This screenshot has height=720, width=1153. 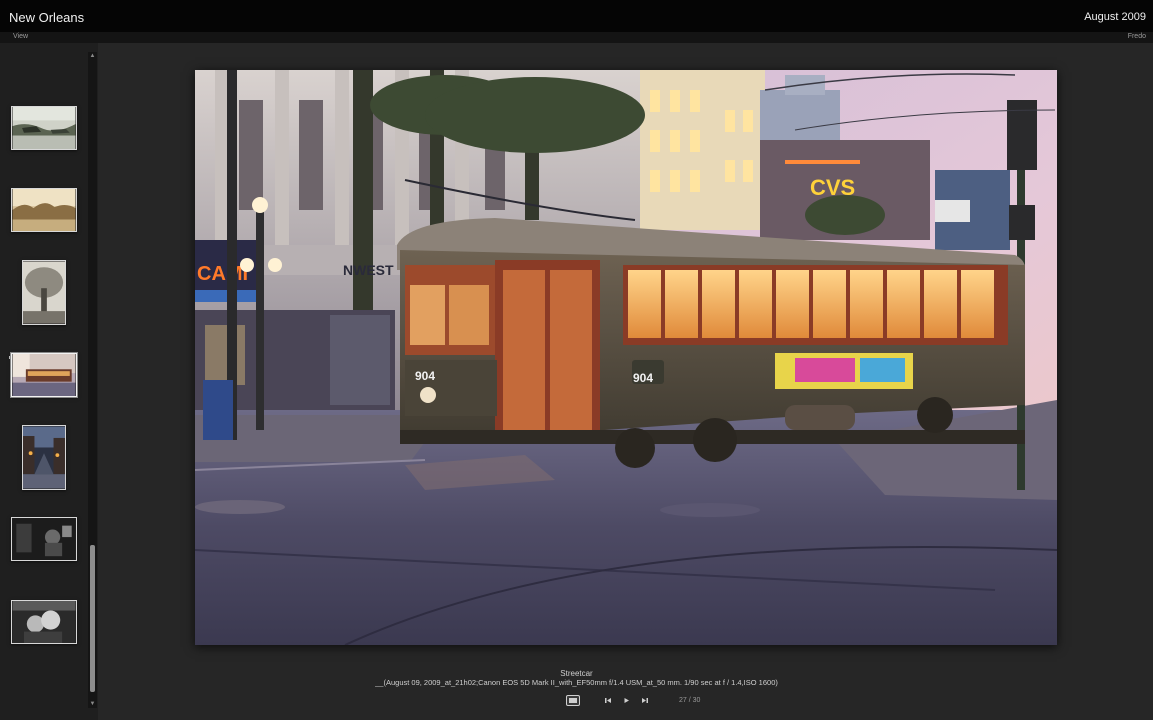 What do you see at coordinates (44, 539) in the screenshot?
I see `thumbnail-dark-interior` at bounding box center [44, 539].